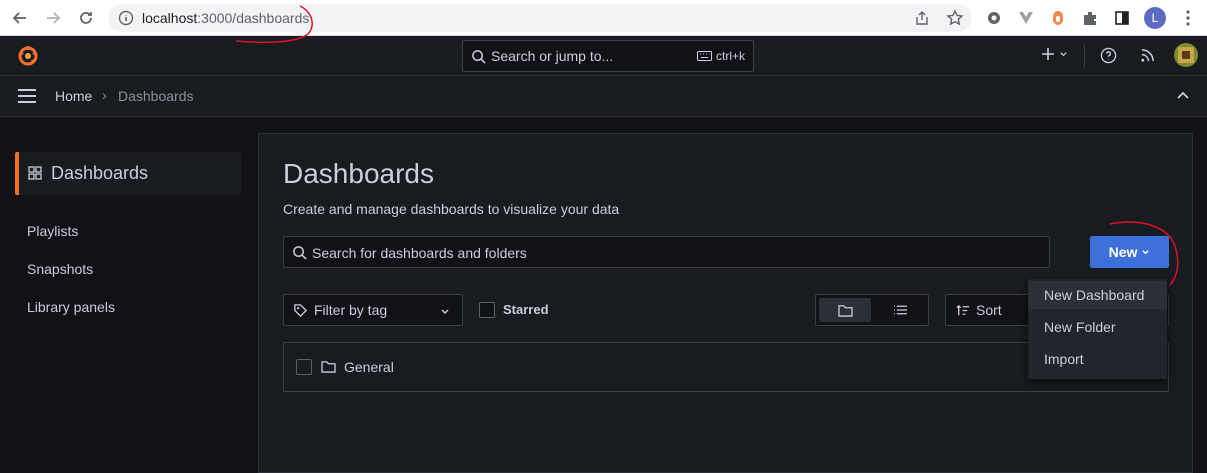 This screenshot has height=473, width=1207. What do you see at coordinates (1147, 55) in the screenshot?
I see `rss-news-icon` at bounding box center [1147, 55].